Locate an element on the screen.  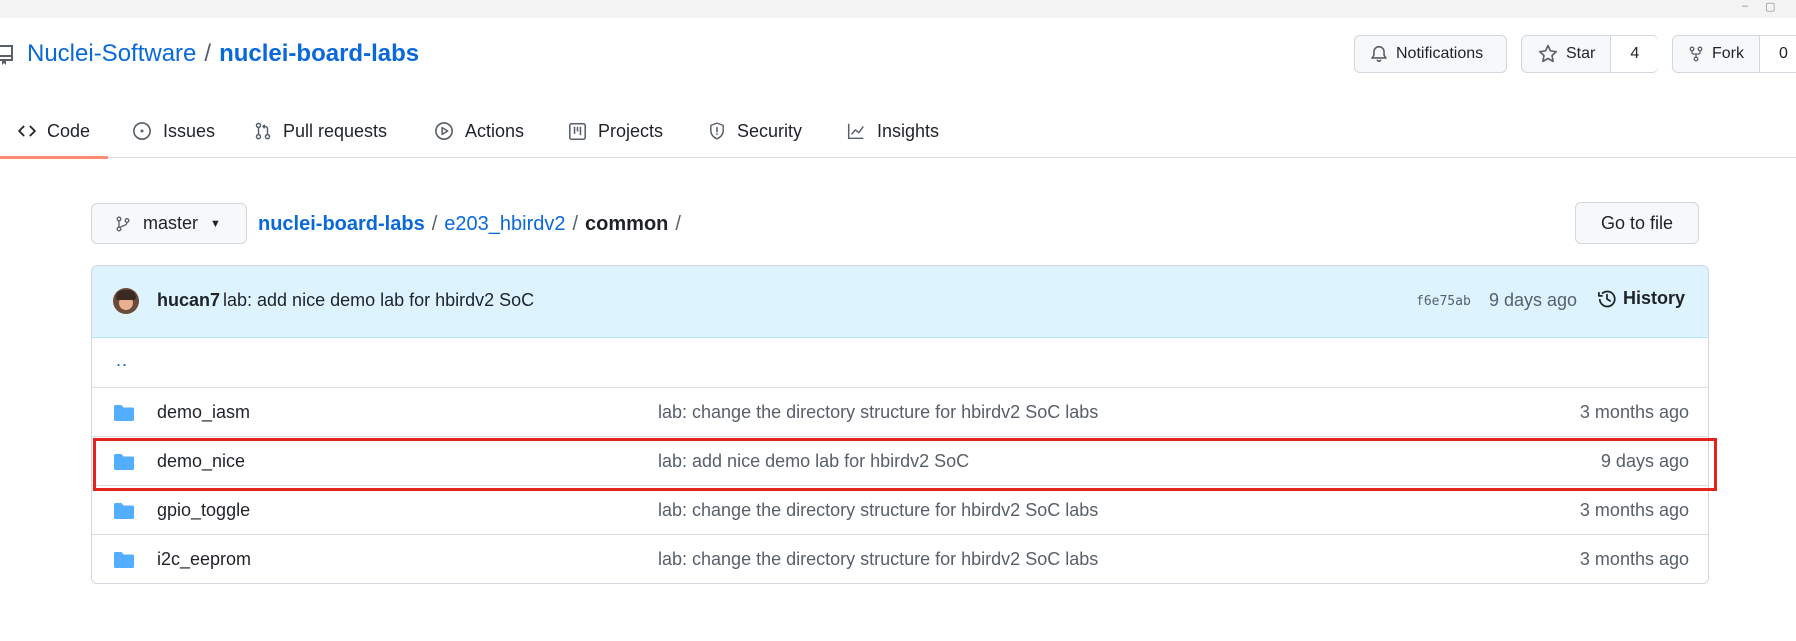
minimize-button: – is located at coordinates (1745, 6).